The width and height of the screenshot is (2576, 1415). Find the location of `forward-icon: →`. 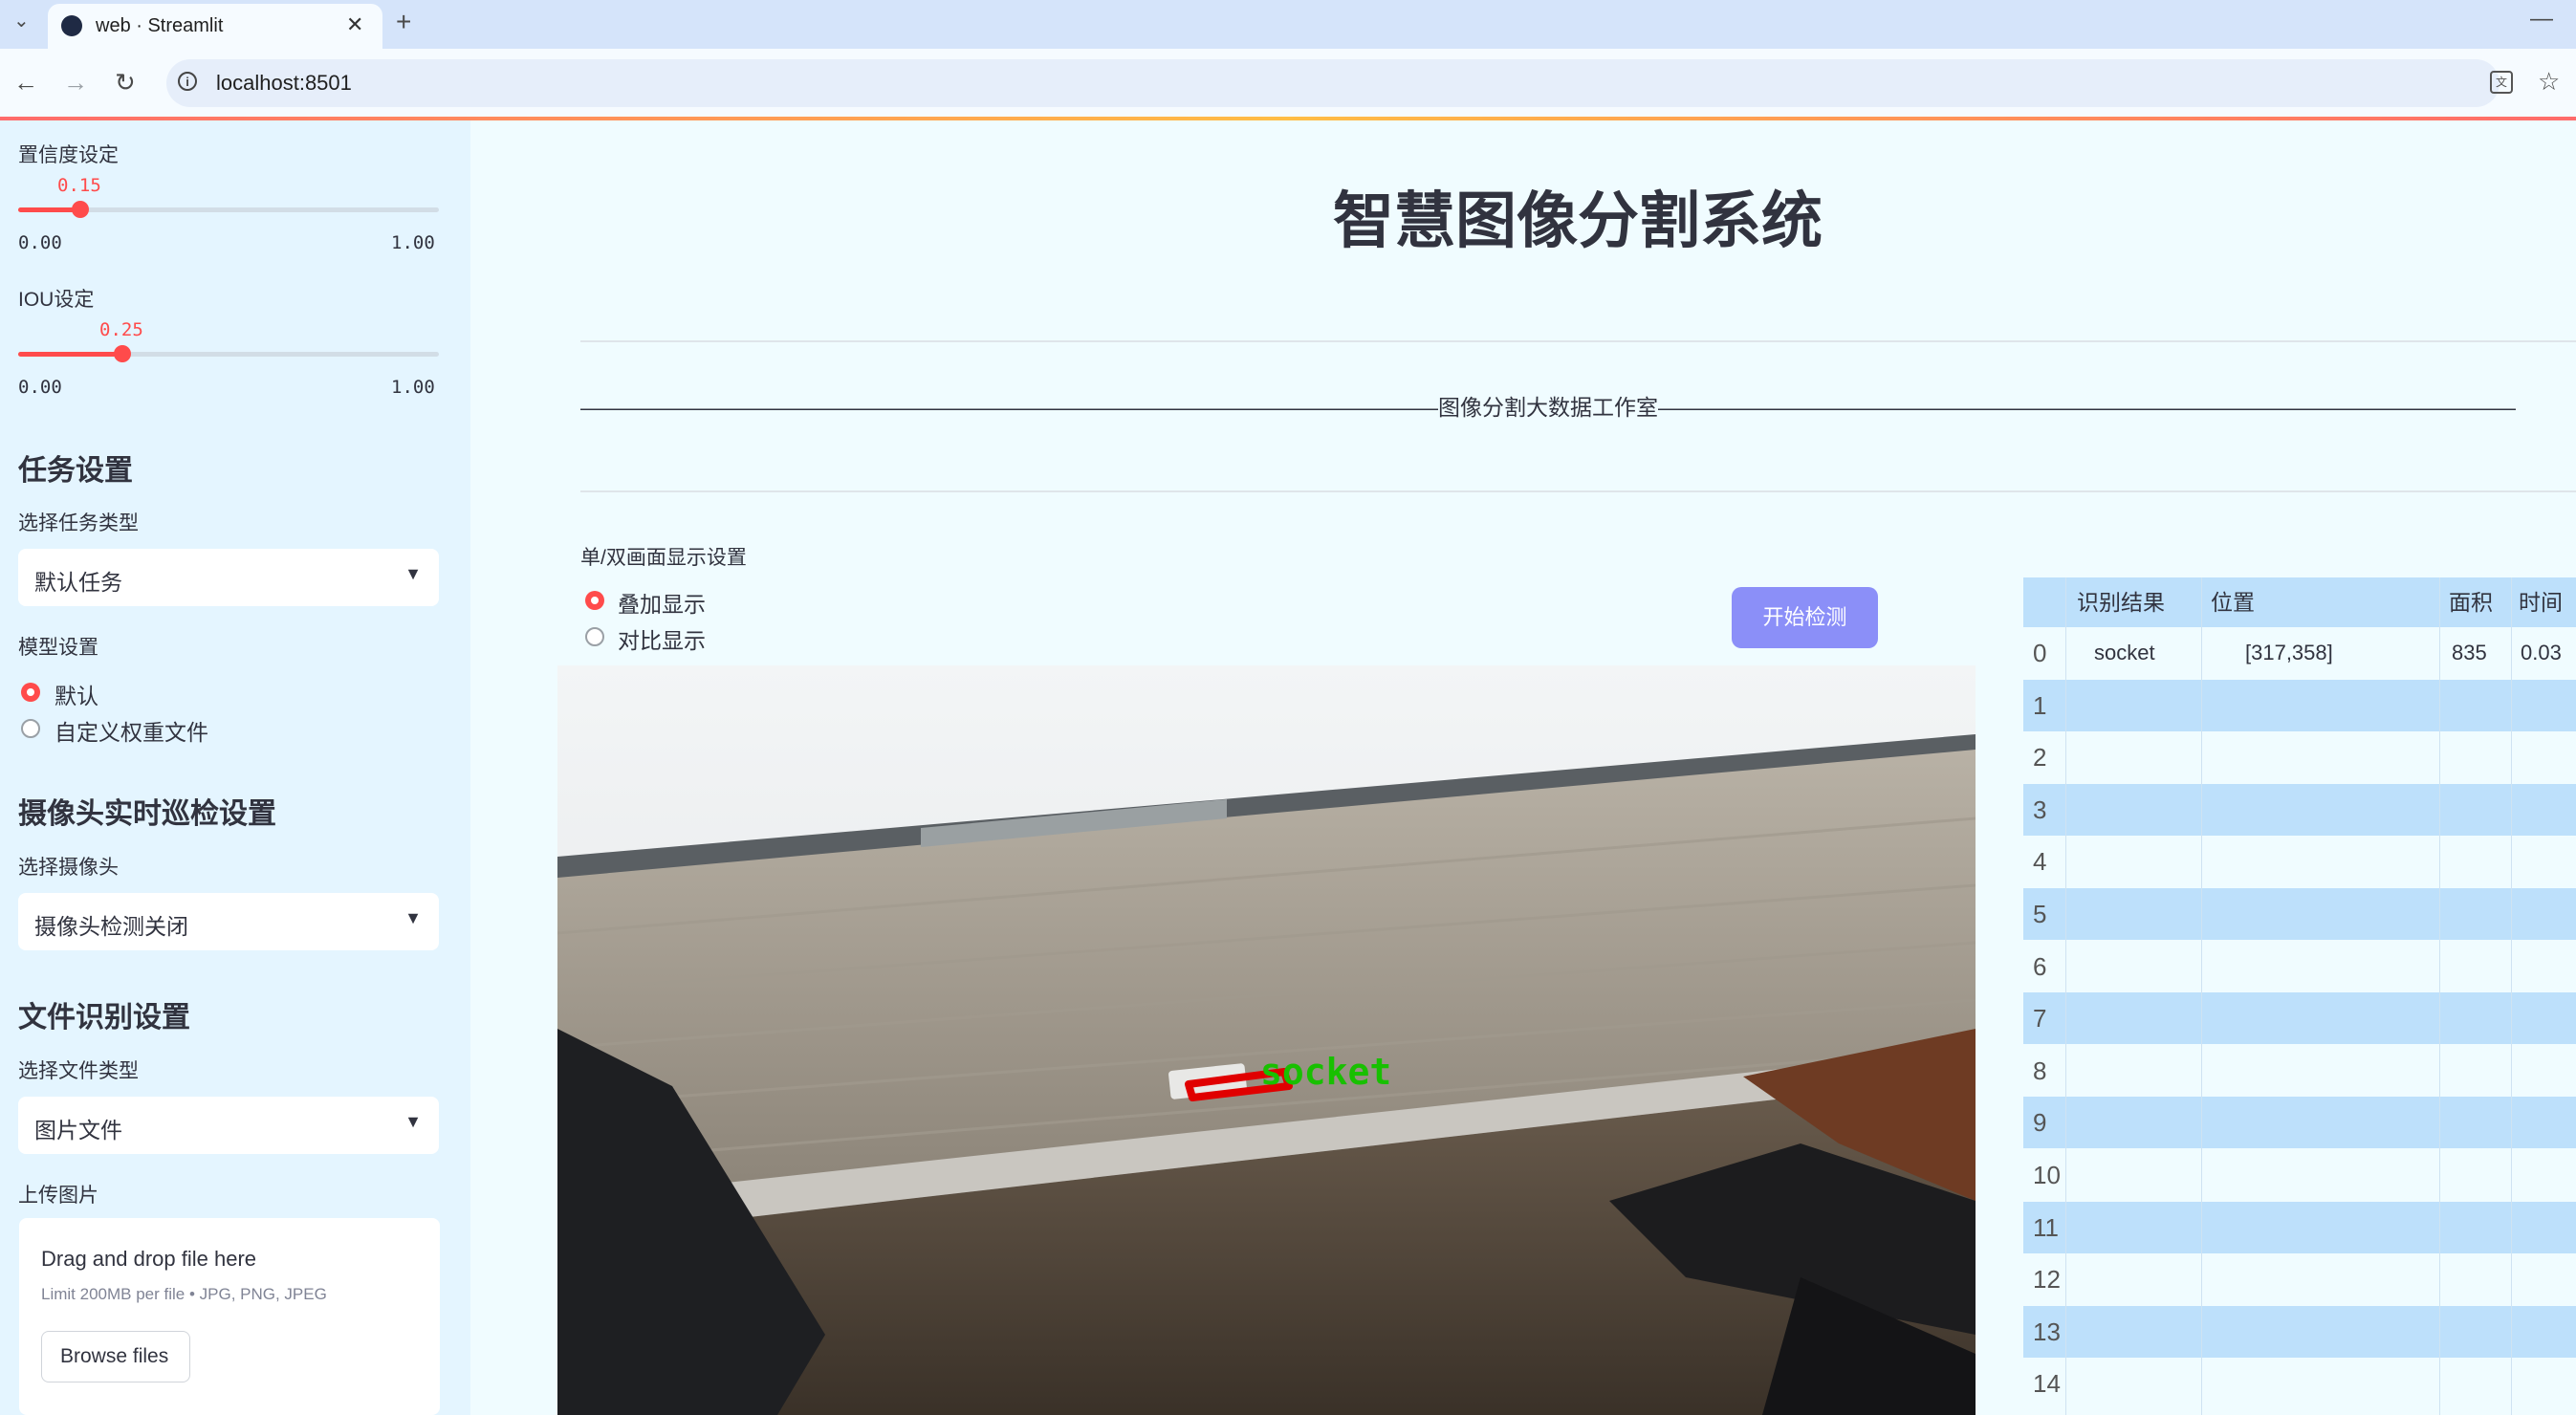

forward-icon: → is located at coordinates (75, 82).